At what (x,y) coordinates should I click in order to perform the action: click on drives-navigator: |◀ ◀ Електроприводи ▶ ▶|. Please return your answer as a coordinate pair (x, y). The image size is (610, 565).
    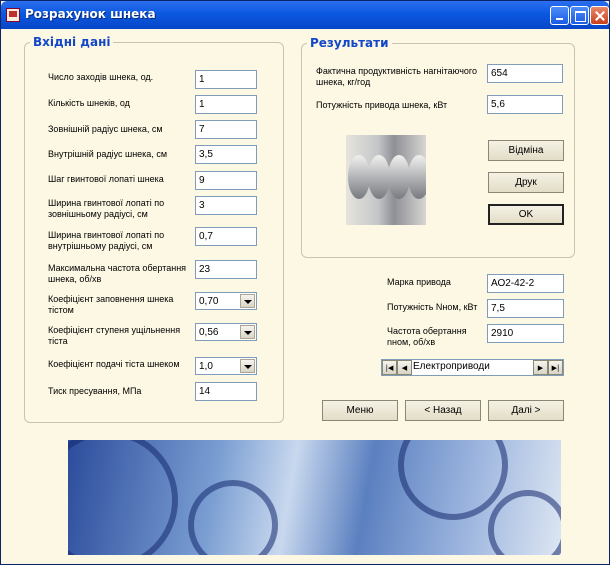
    Looking at the image, I should click on (472, 367).